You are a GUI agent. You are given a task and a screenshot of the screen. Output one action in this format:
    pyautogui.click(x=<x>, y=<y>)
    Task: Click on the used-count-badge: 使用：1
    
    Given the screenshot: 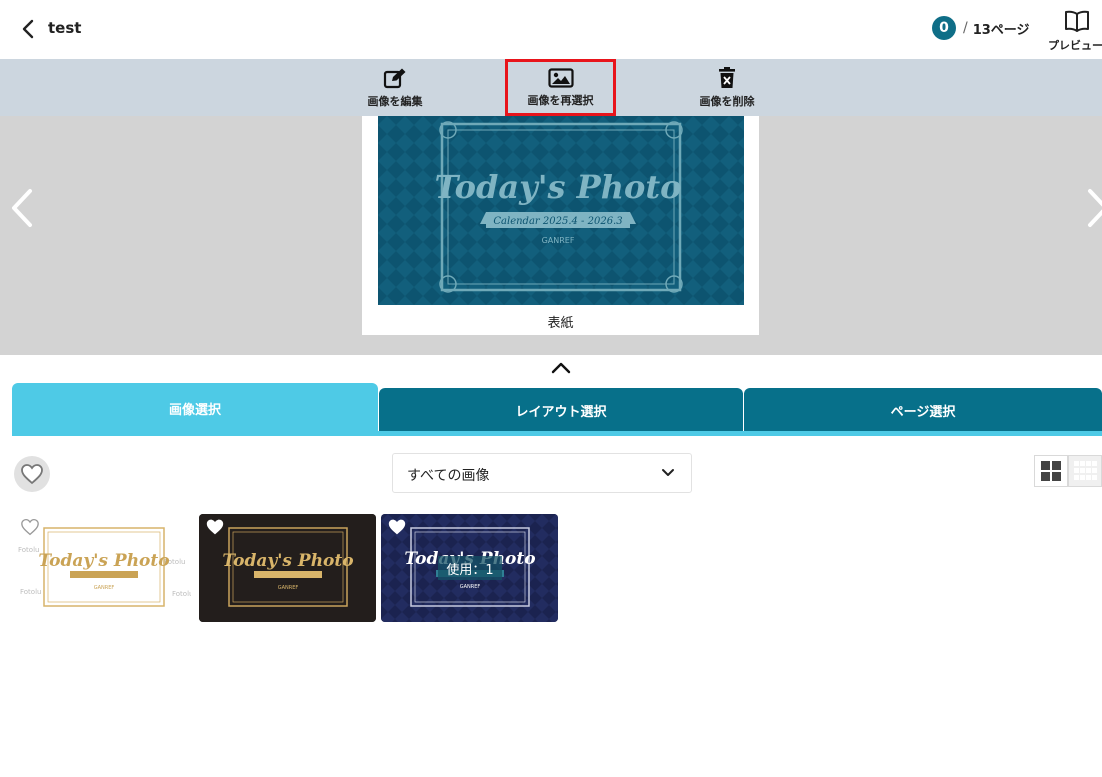 What is the action you would take?
    pyautogui.click(x=470, y=568)
    